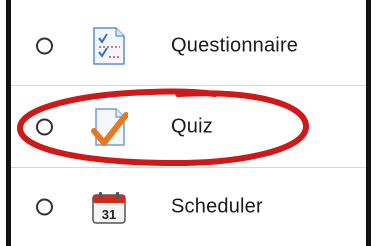 The width and height of the screenshot is (377, 246). I want to click on calendar-day-text: 31, so click(109, 214).